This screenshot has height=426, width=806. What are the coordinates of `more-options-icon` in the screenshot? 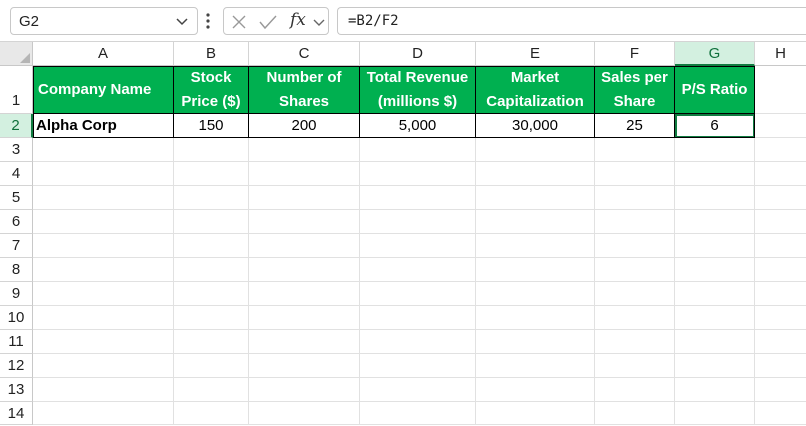 It's located at (208, 21).